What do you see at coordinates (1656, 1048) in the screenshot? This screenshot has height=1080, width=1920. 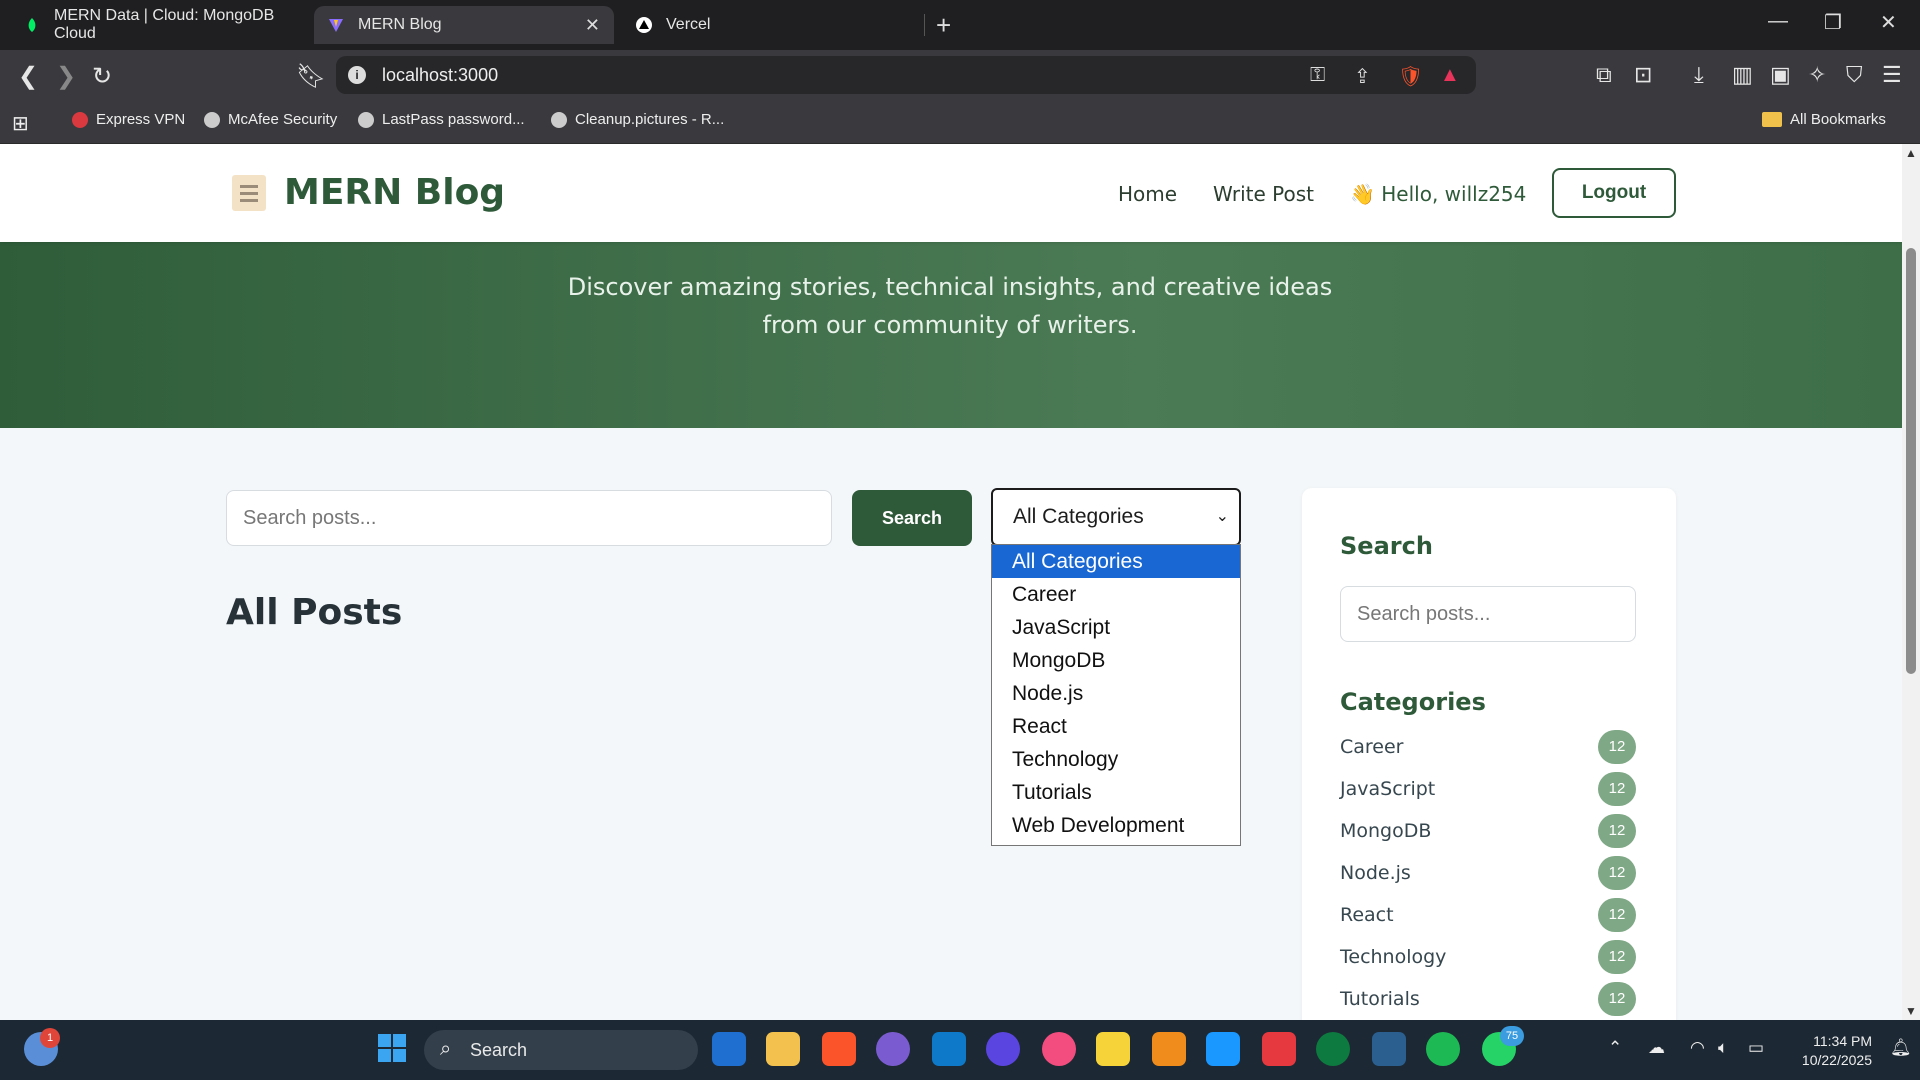 I see `onedrive-icon: ☁` at bounding box center [1656, 1048].